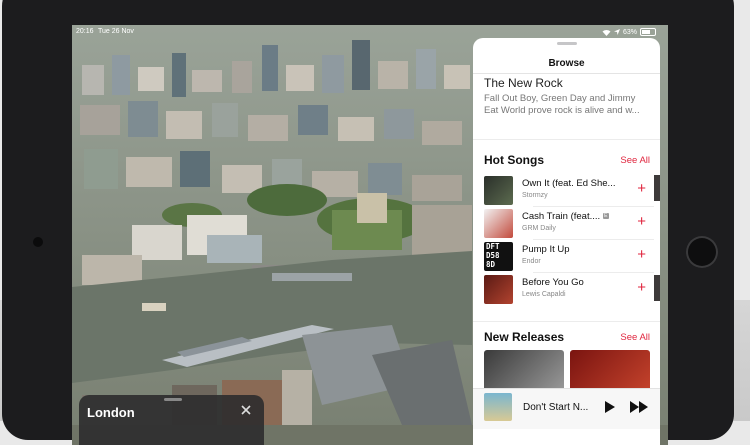 This screenshot has width=750, height=445. Describe the element at coordinates (85, 31) in the screenshot. I see `status-time: 20:16` at that location.